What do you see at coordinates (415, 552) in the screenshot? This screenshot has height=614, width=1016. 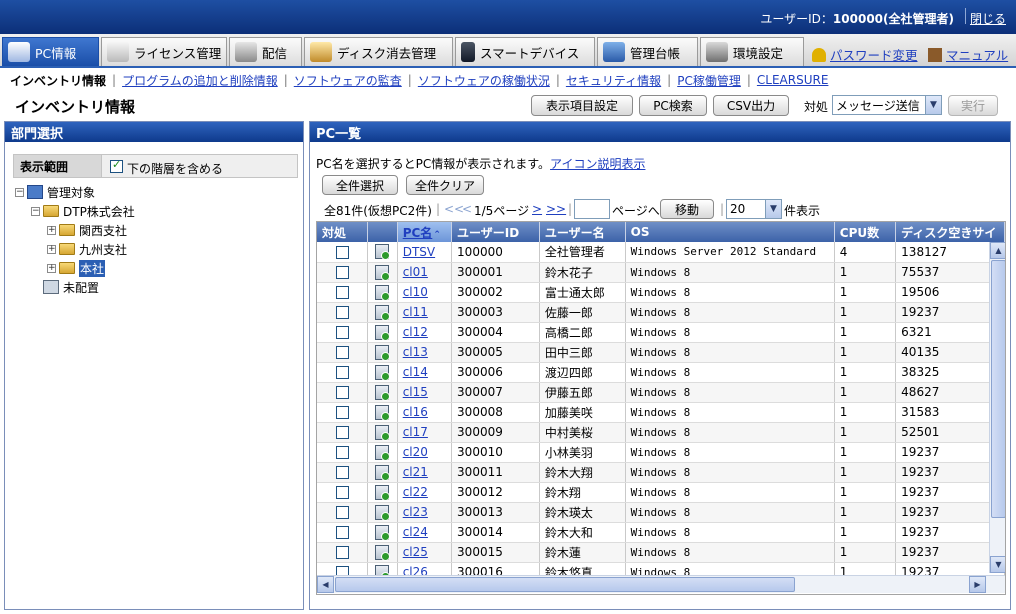 I see `pc-name-link: cl25` at bounding box center [415, 552].